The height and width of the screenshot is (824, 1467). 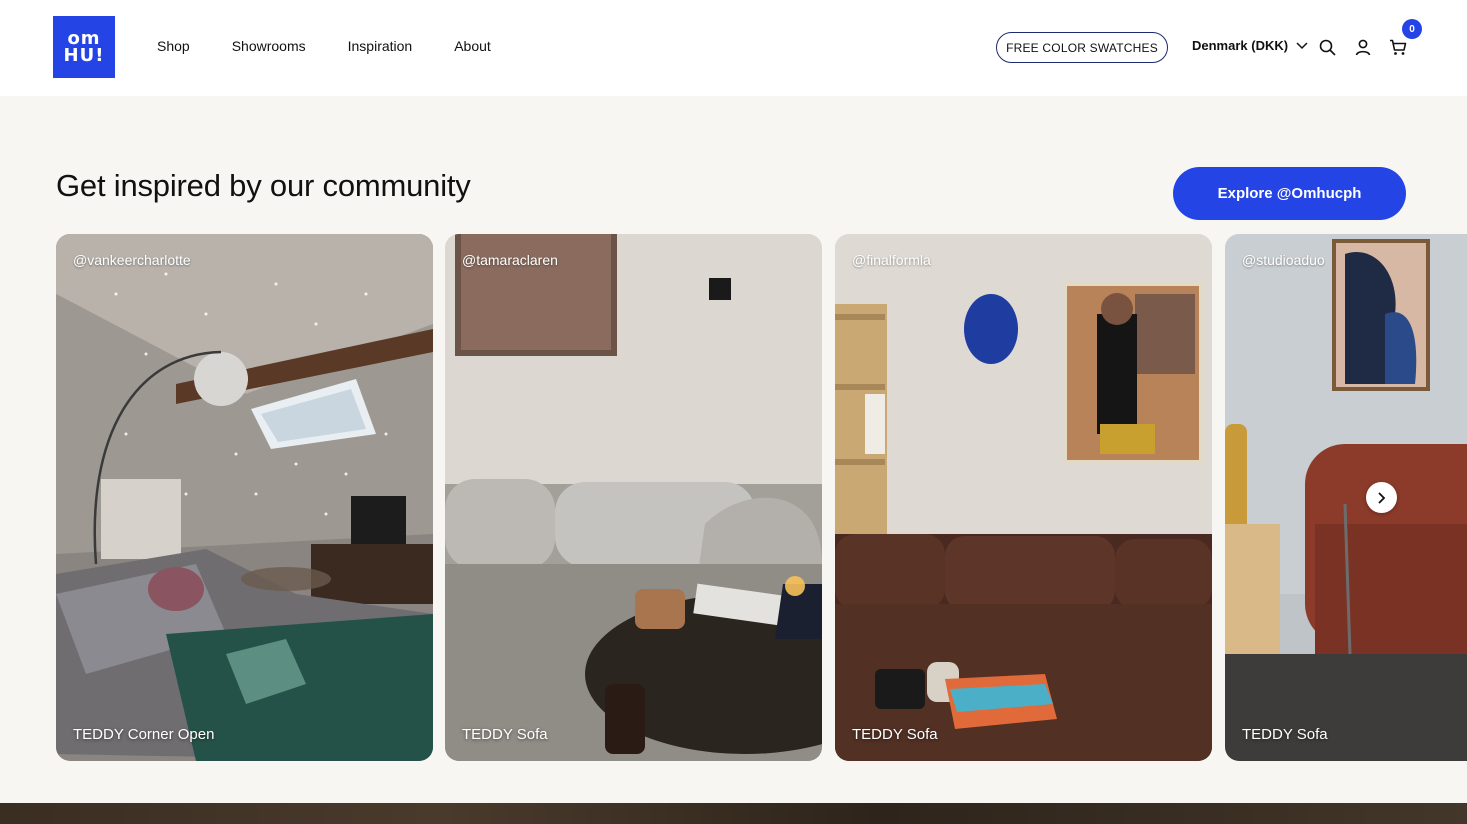 What do you see at coordinates (263, 185) in the screenshot?
I see `section-title: Get inspired by our community` at bounding box center [263, 185].